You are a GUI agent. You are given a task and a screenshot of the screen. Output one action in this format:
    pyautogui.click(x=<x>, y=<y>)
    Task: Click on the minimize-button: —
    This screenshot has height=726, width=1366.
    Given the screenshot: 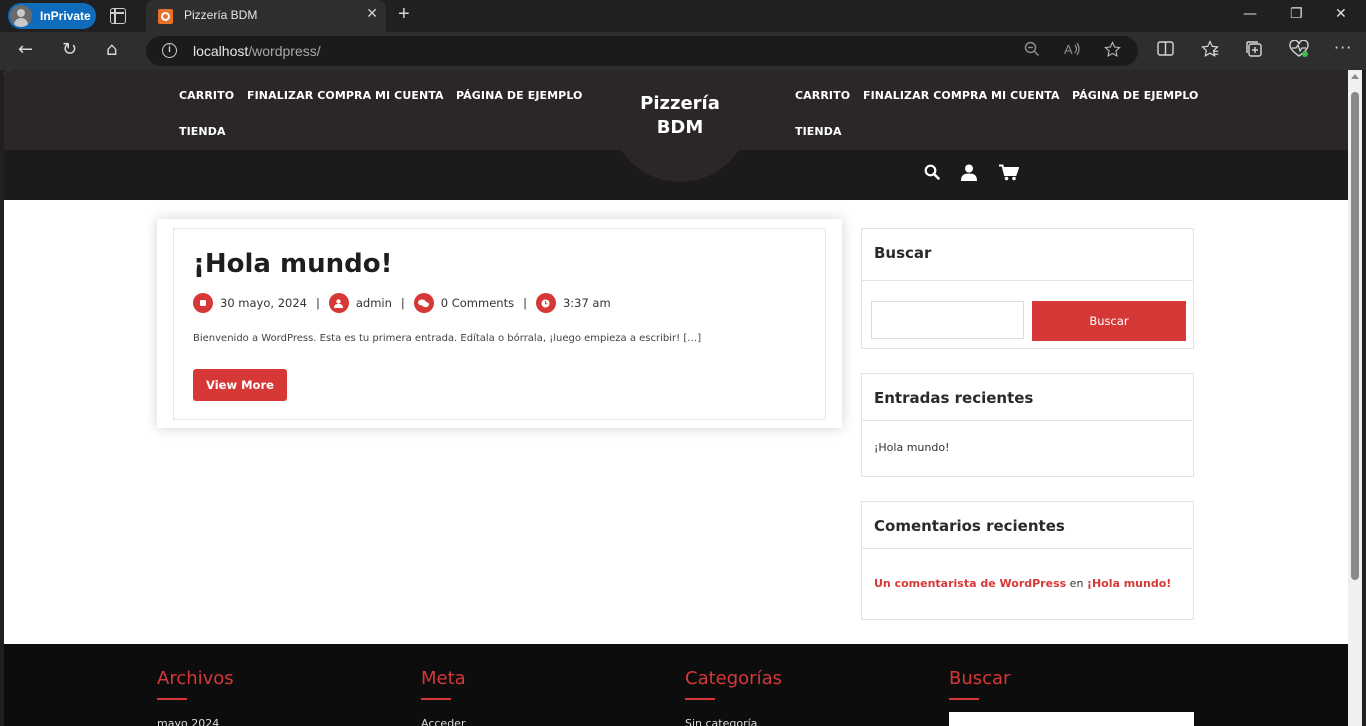 What is the action you would take?
    pyautogui.click(x=1250, y=14)
    